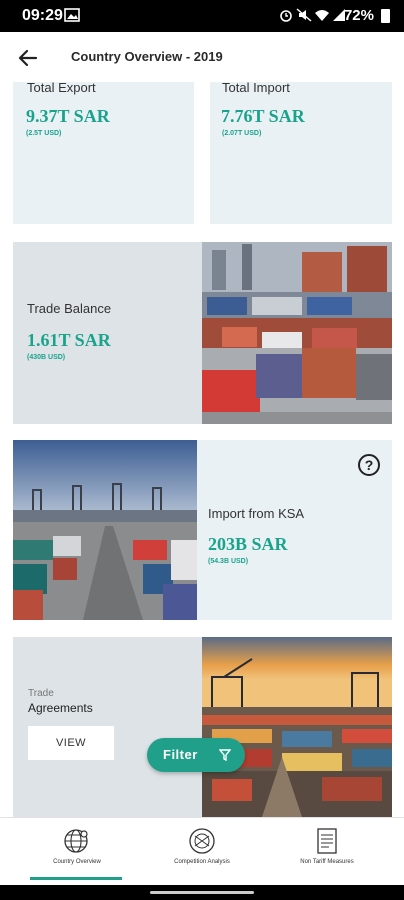 This screenshot has width=404, height=900. Describe the element at coordinates (228, 561) in the screenshot. I see `import-from-ksa-usd: (54.3B USD)` at that location.